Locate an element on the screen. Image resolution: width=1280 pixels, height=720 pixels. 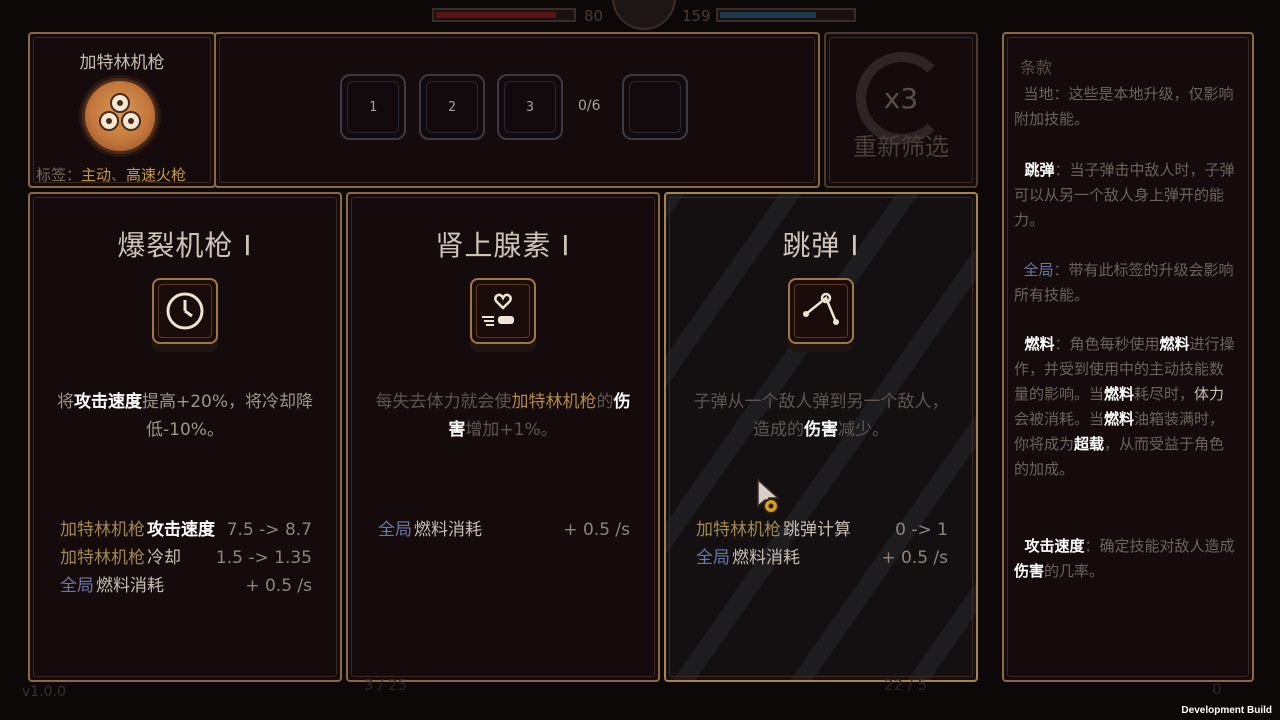
glossary-segment: ：角色每秒使用 is located at coordinates (1107, 344).